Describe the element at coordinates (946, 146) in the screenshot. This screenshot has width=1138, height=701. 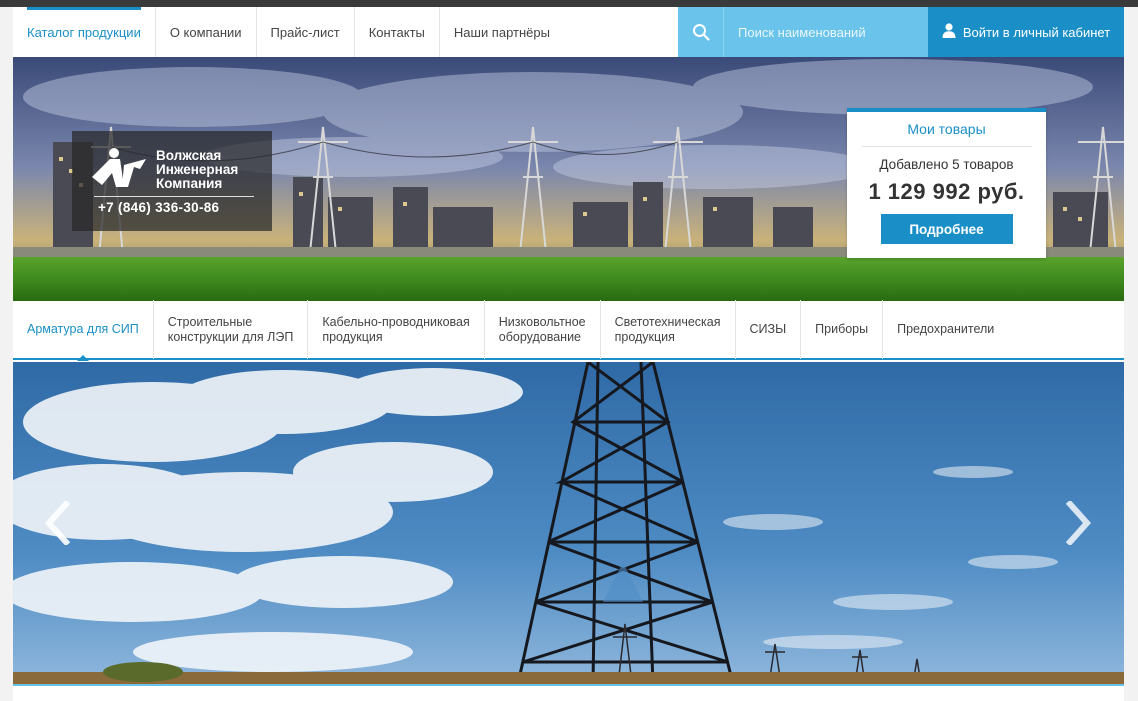
I see `cart-divider` at that location.